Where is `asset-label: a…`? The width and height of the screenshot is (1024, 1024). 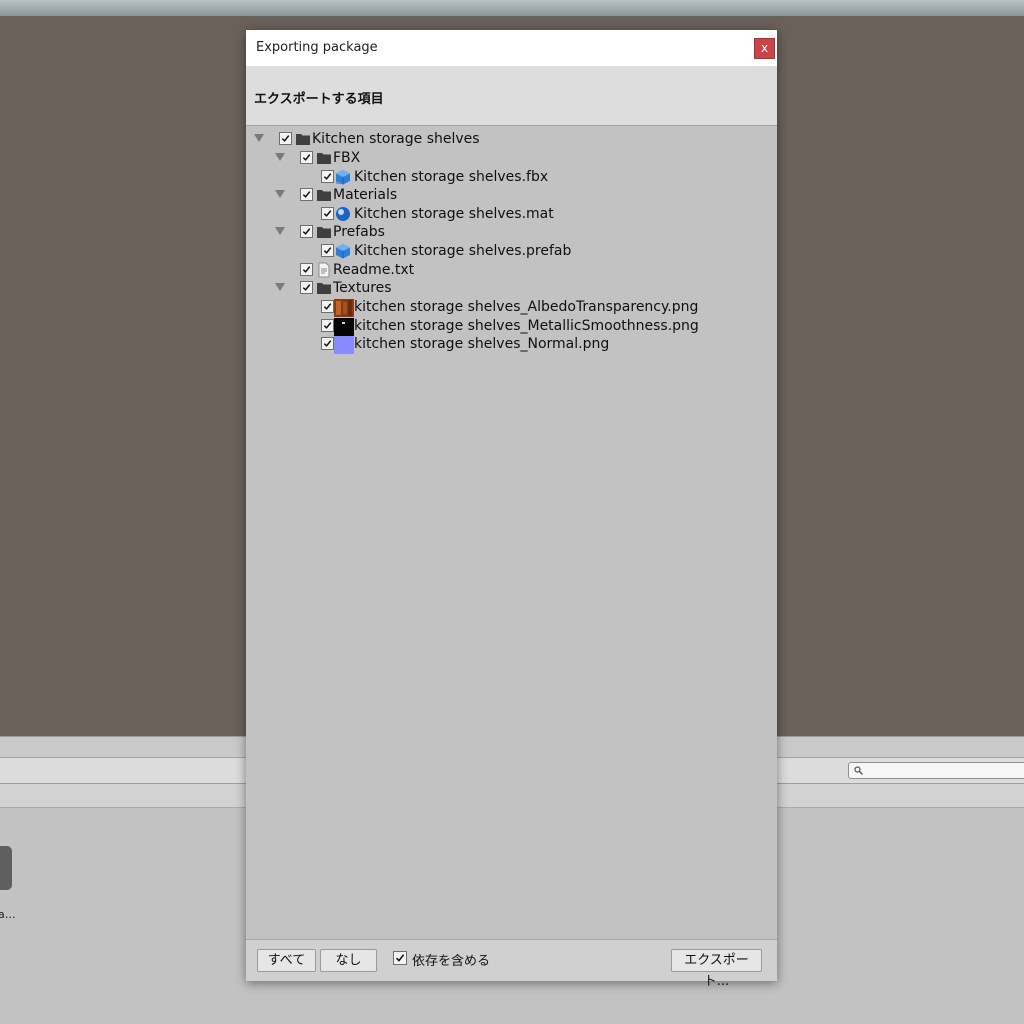
asset-label: a… is located at coordinates (8, 914).